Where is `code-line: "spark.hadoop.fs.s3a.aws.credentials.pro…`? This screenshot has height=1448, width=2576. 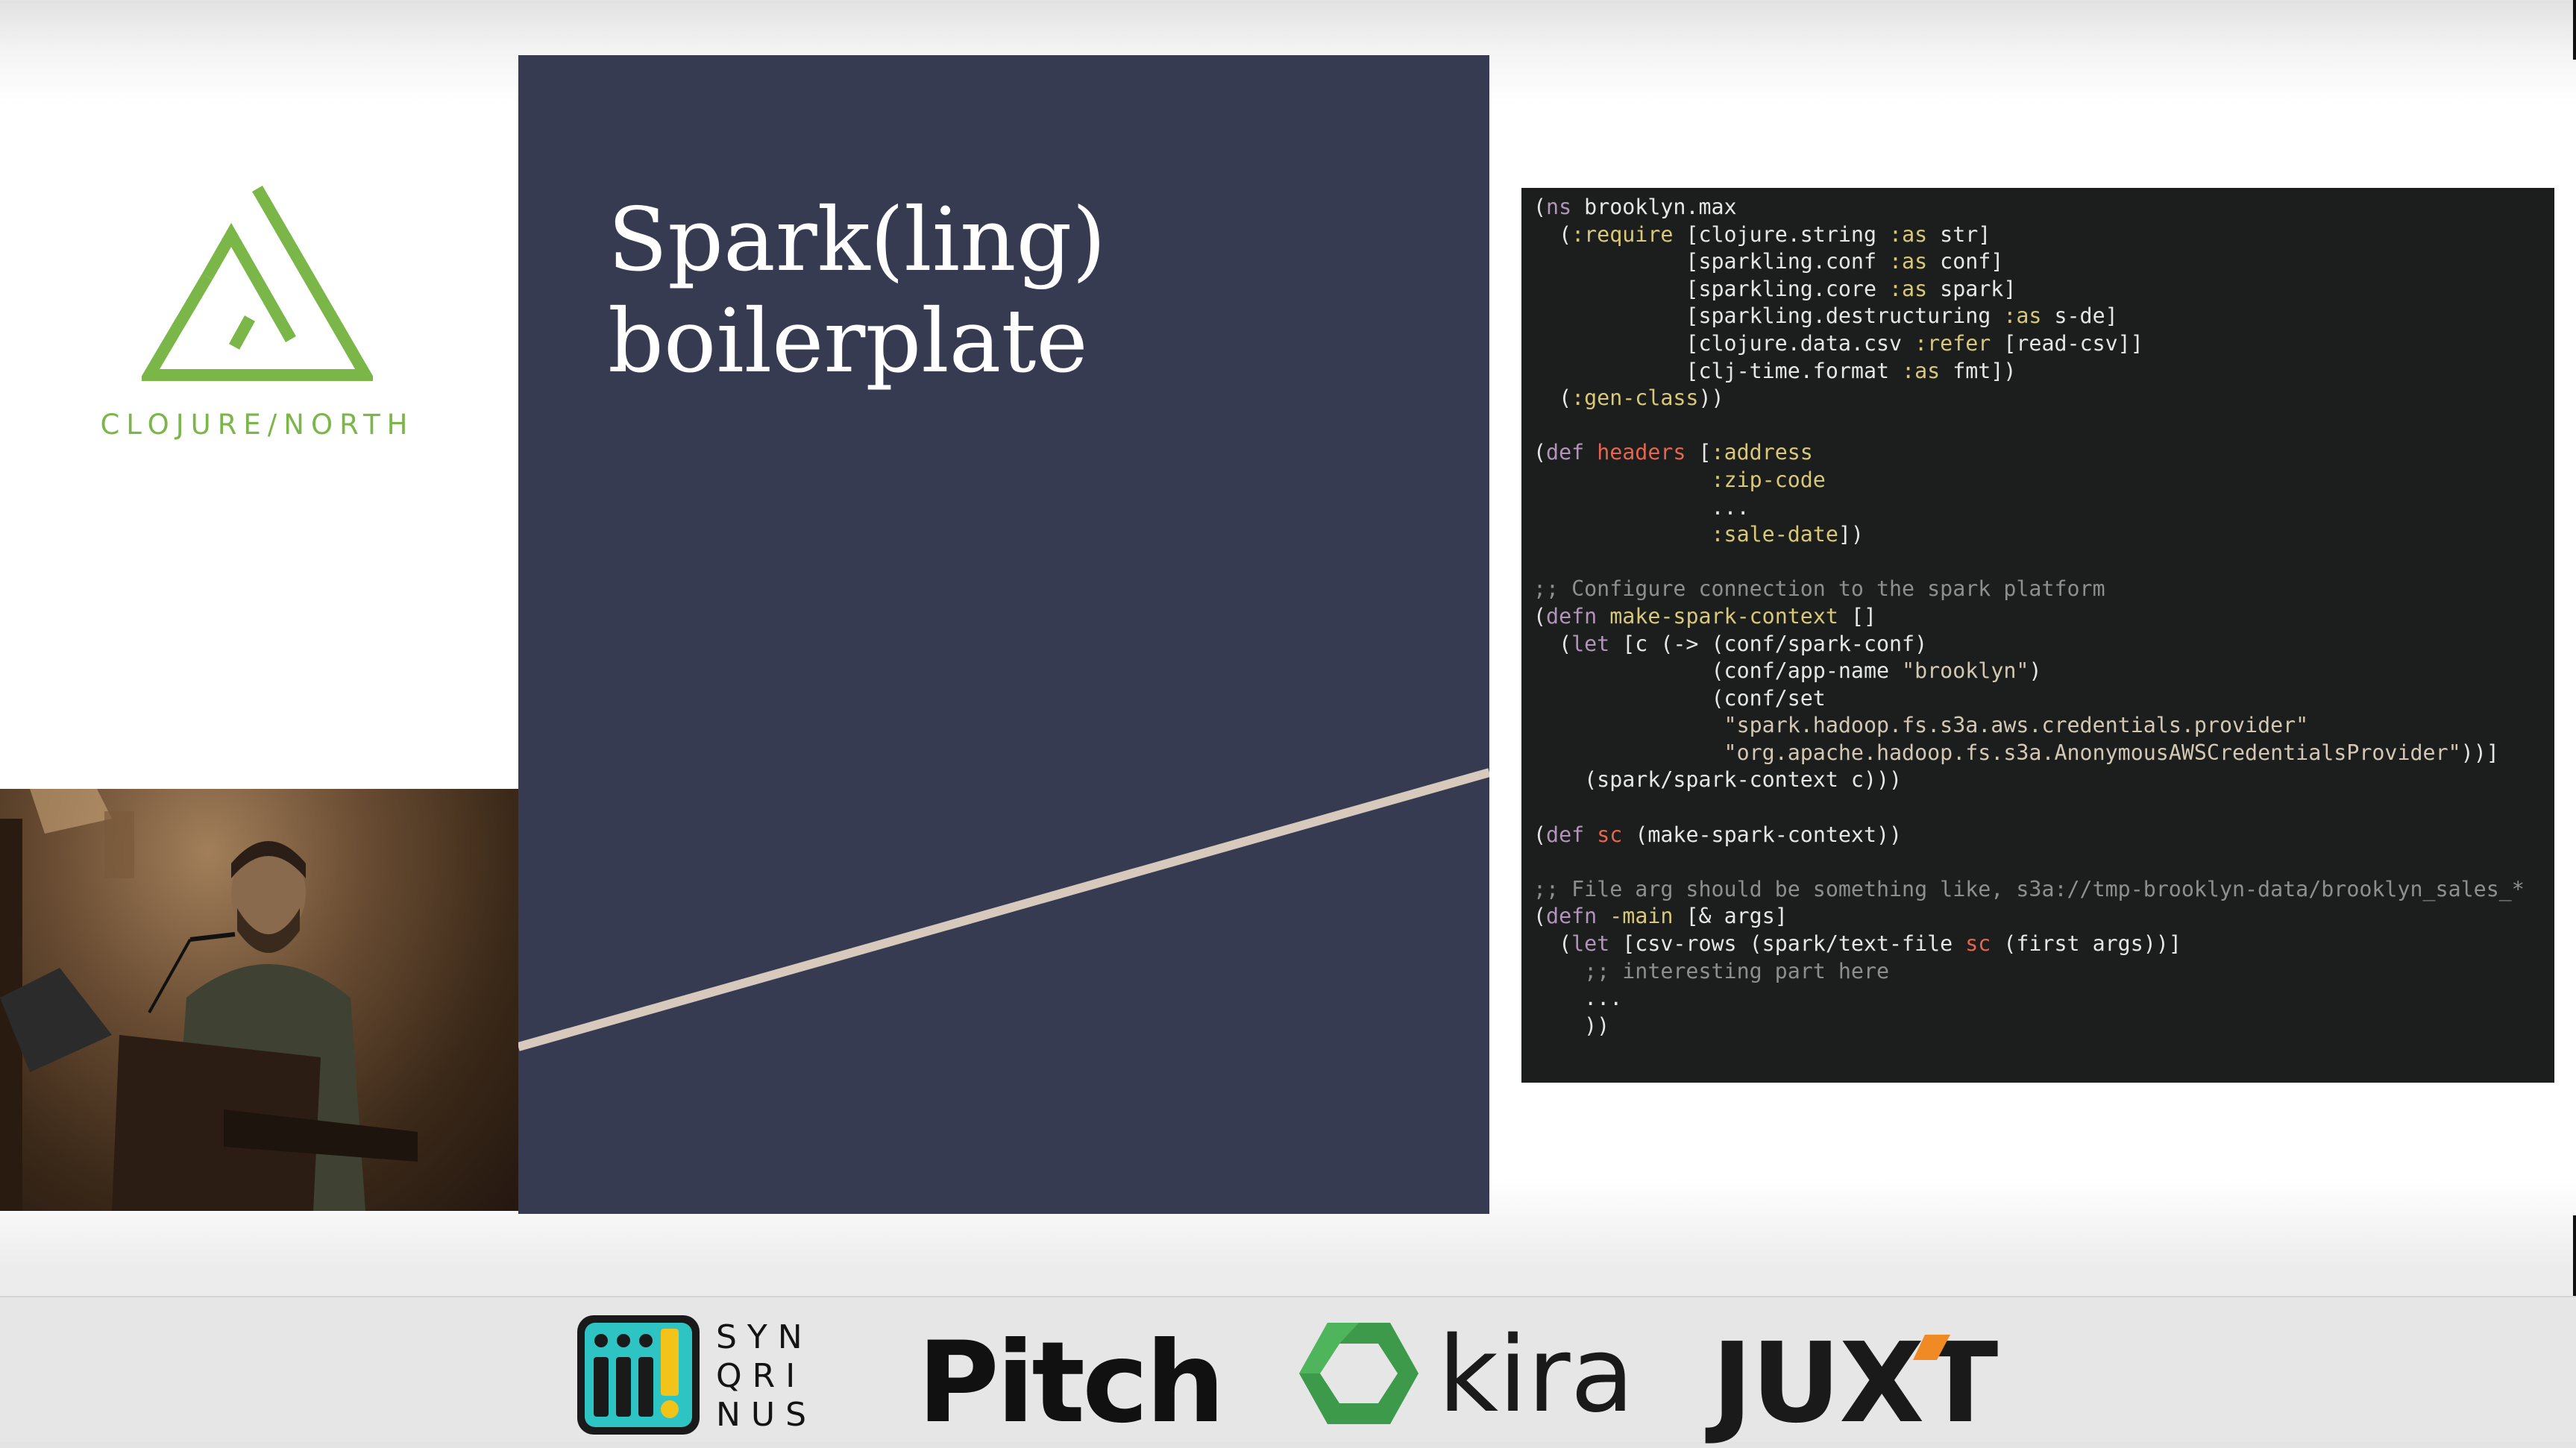 code-line: "spark.hadoop.fs.s3a.aws.credentials.pro… is located at coordinates (2016, 725).